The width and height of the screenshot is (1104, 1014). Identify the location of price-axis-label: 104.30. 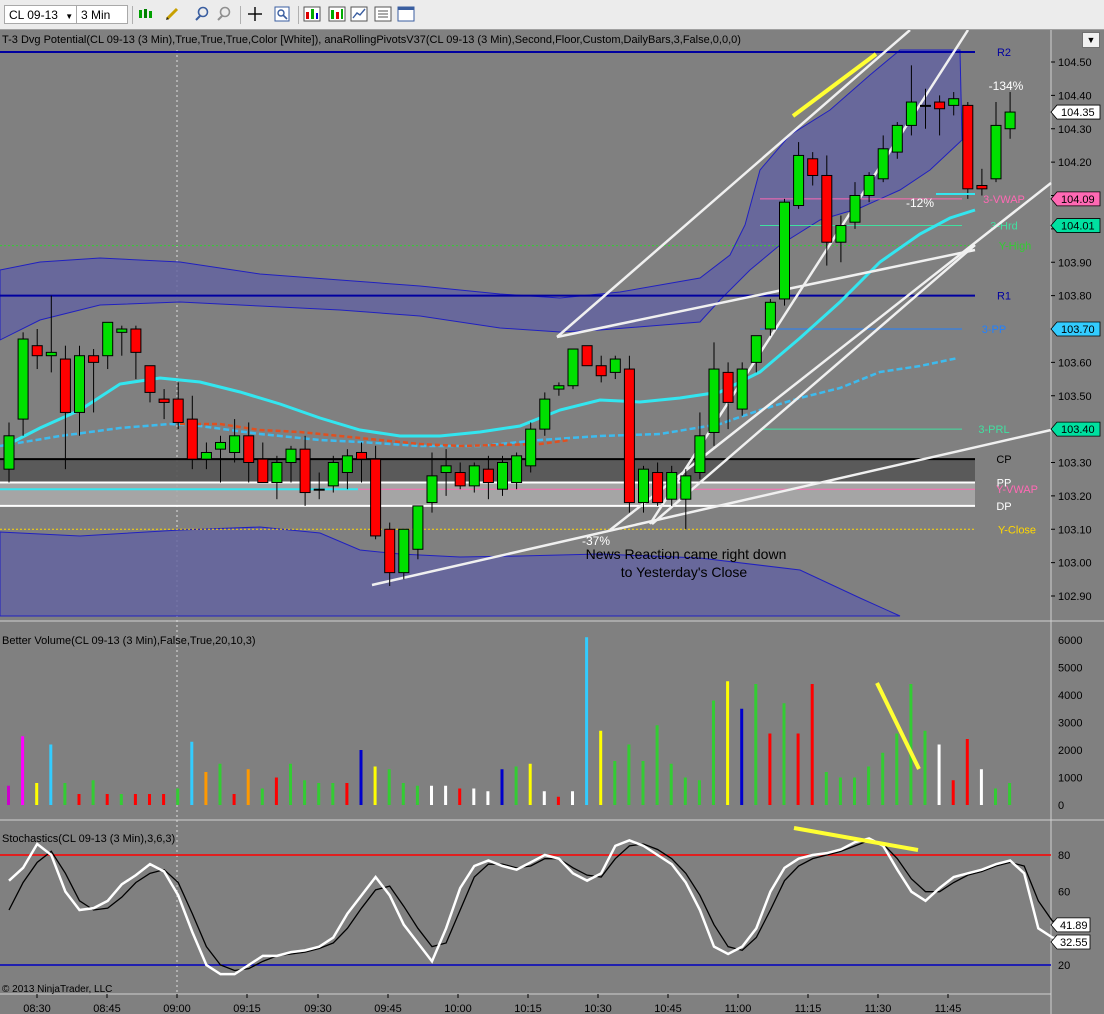
(1075, 130).